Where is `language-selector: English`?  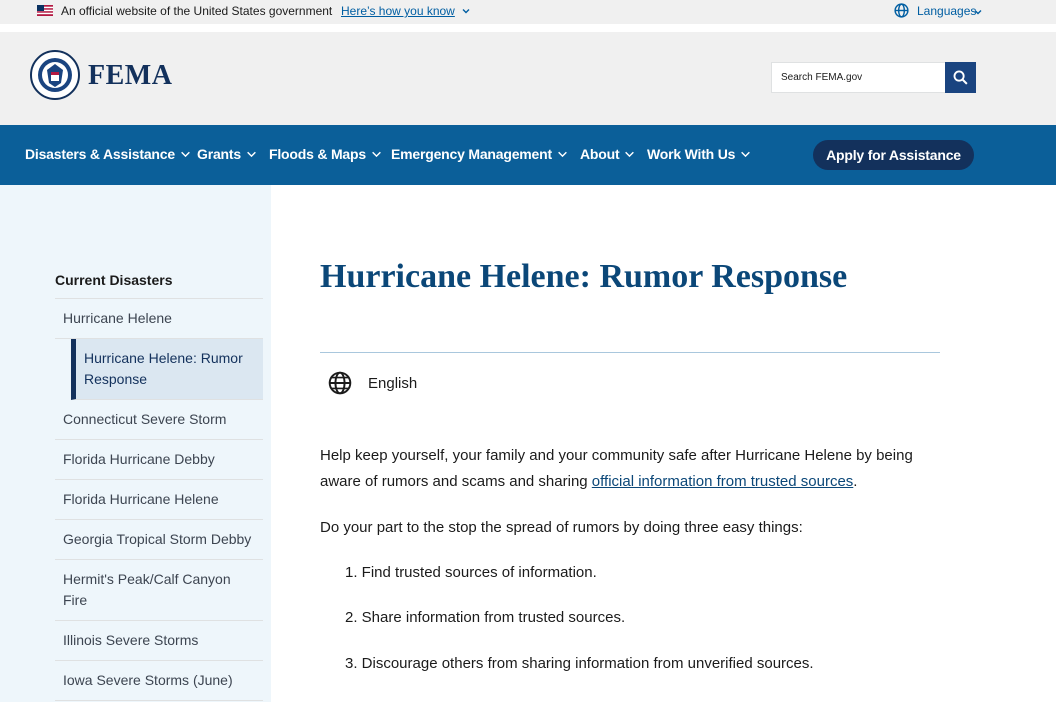
language-selector: English is located at coordinates (372, 383).